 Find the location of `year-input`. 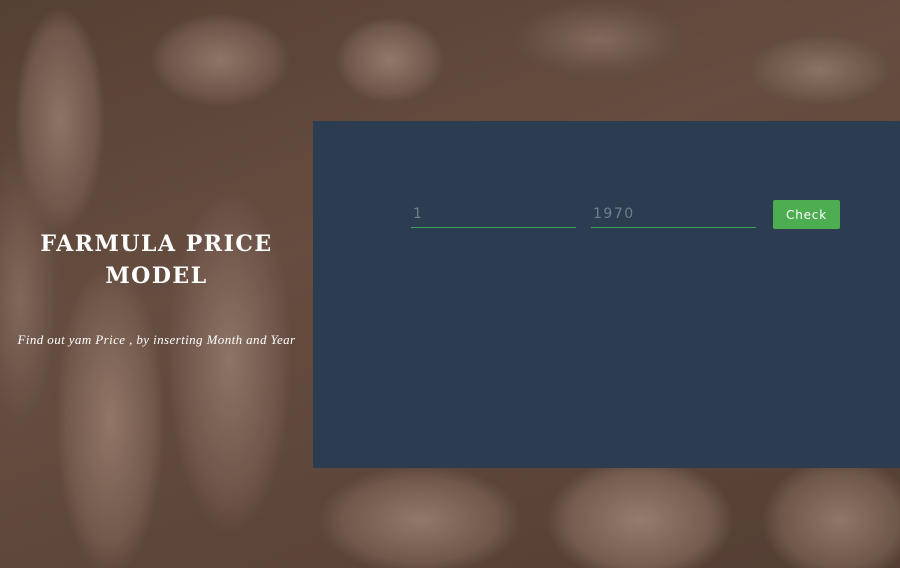

year-input is located at coordinates (673, 214).